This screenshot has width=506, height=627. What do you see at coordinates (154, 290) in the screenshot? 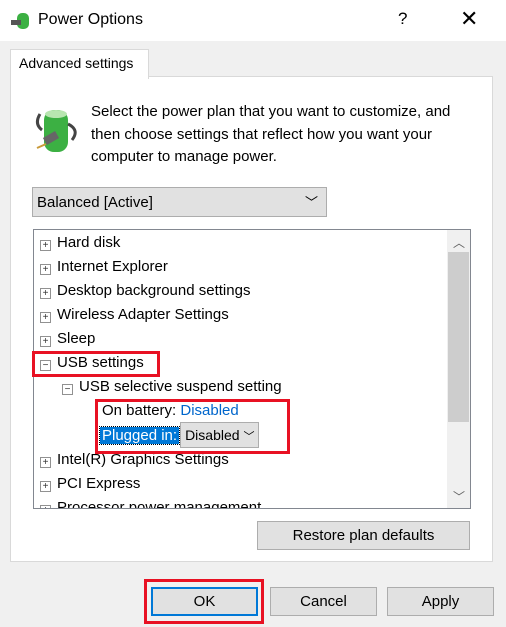
I see `tree-item-label: Desktop background settings` at bounding box center [154, 290].